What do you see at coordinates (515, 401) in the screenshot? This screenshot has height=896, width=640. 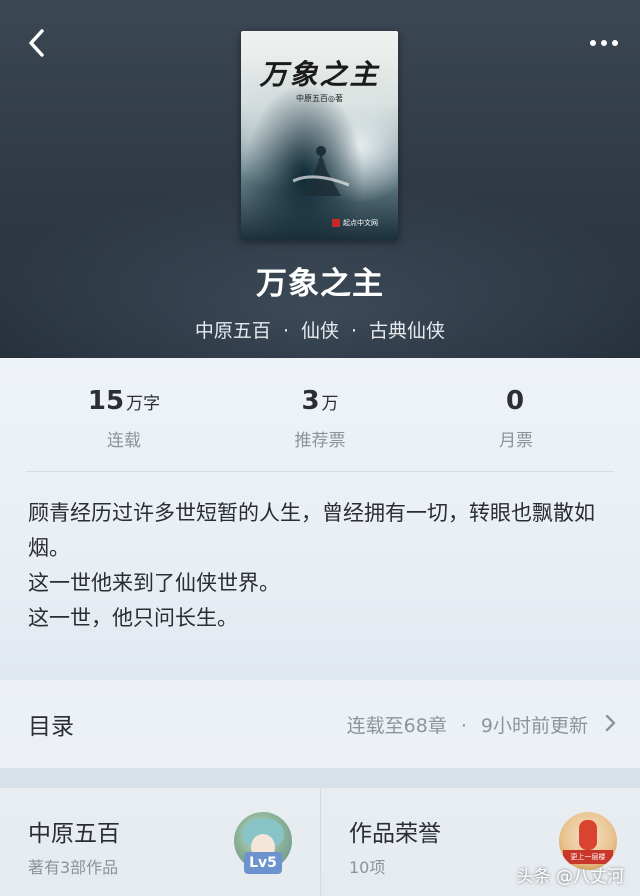 I see `stat-value: 0` at bounding box center [515, 401].